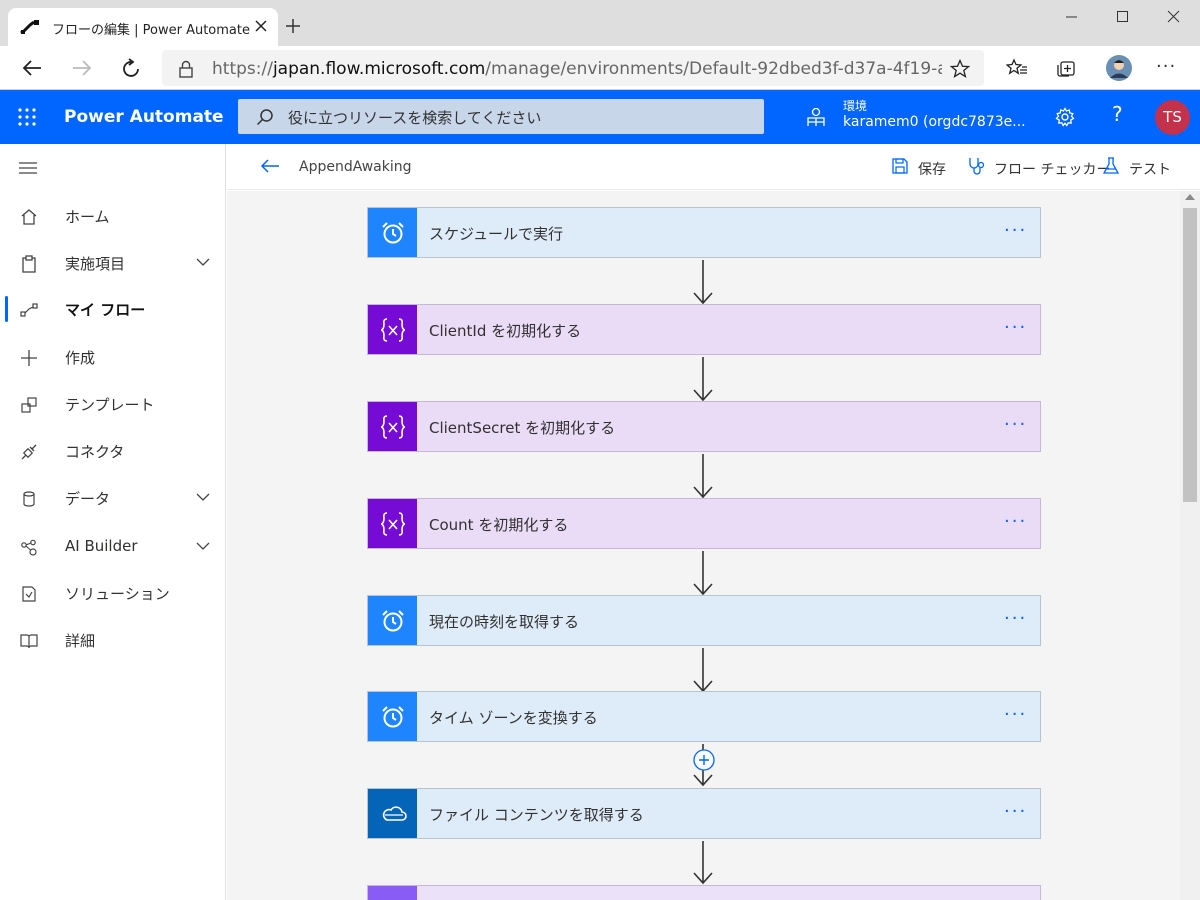 The width and height of the screenshot is (1200, 900). What do you see at coordinates (131, 69) in the screenshot?
I see `browser-reload-icon` at bounding box center [131, 69].